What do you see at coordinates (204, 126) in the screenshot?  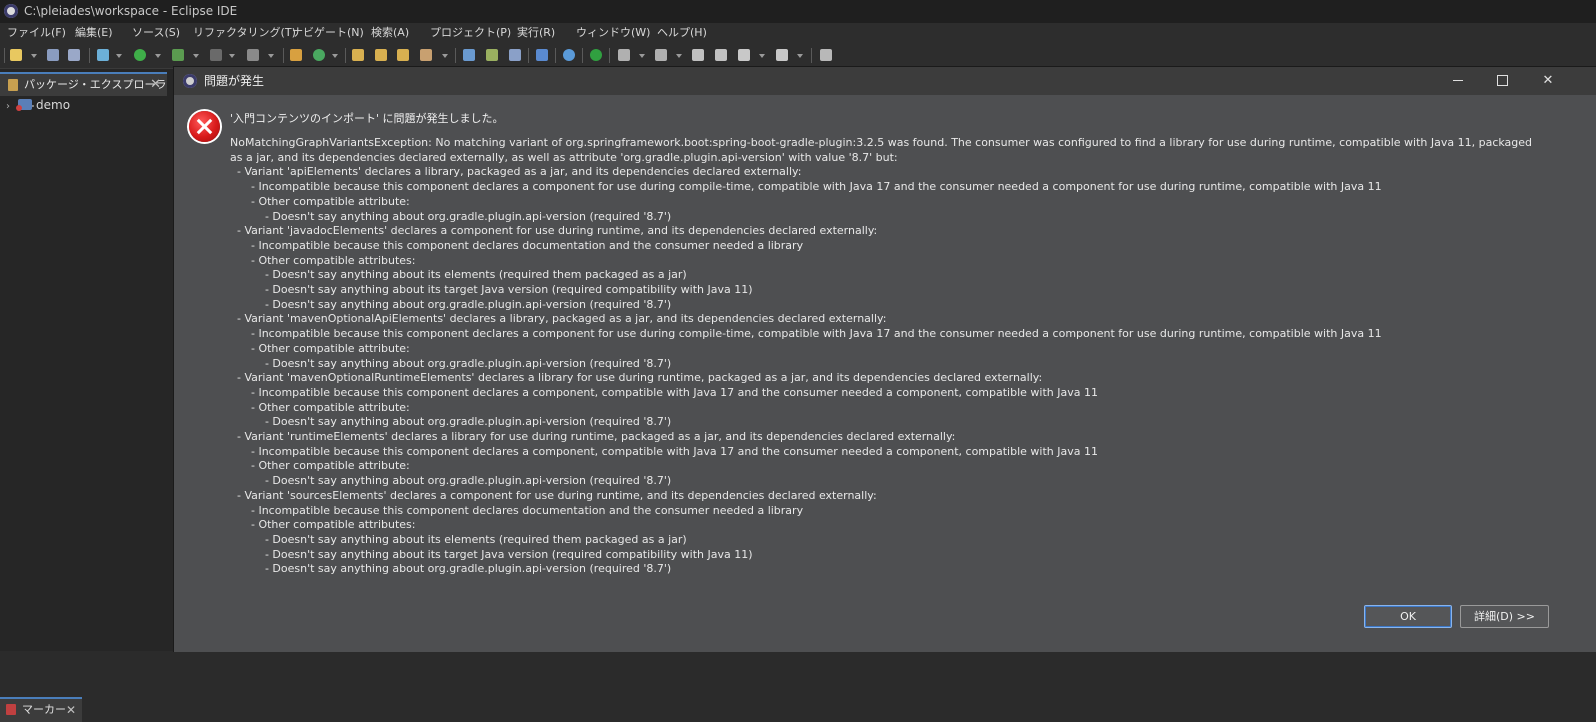 I see `error-icon` at bounding box center [204, 126].